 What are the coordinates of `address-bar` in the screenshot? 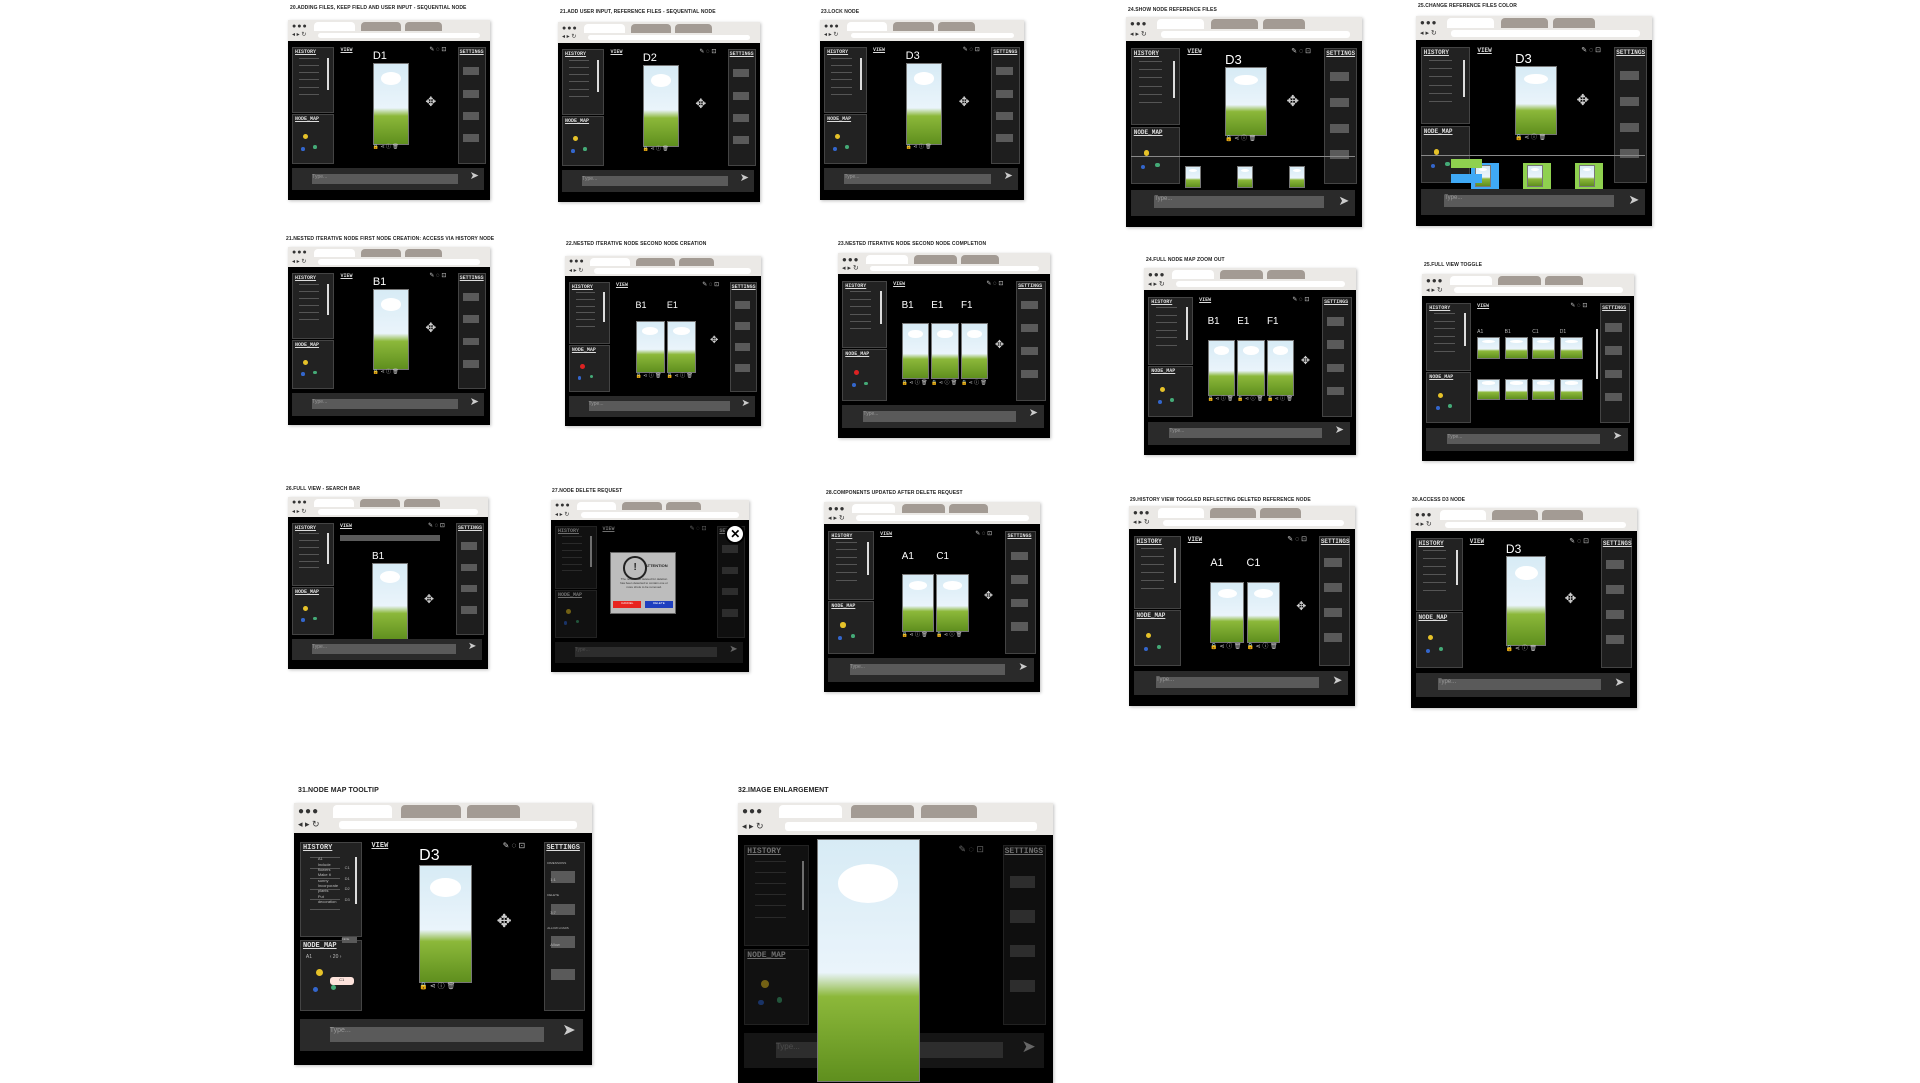 It's located at (943, 518).